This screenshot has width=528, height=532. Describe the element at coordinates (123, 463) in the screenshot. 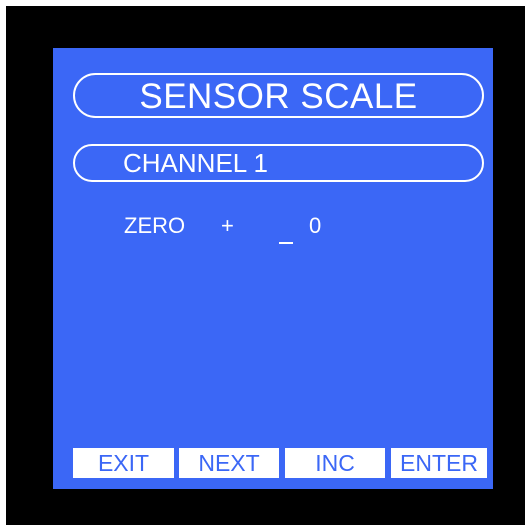

I see `exit-button: EXIT` at that location.